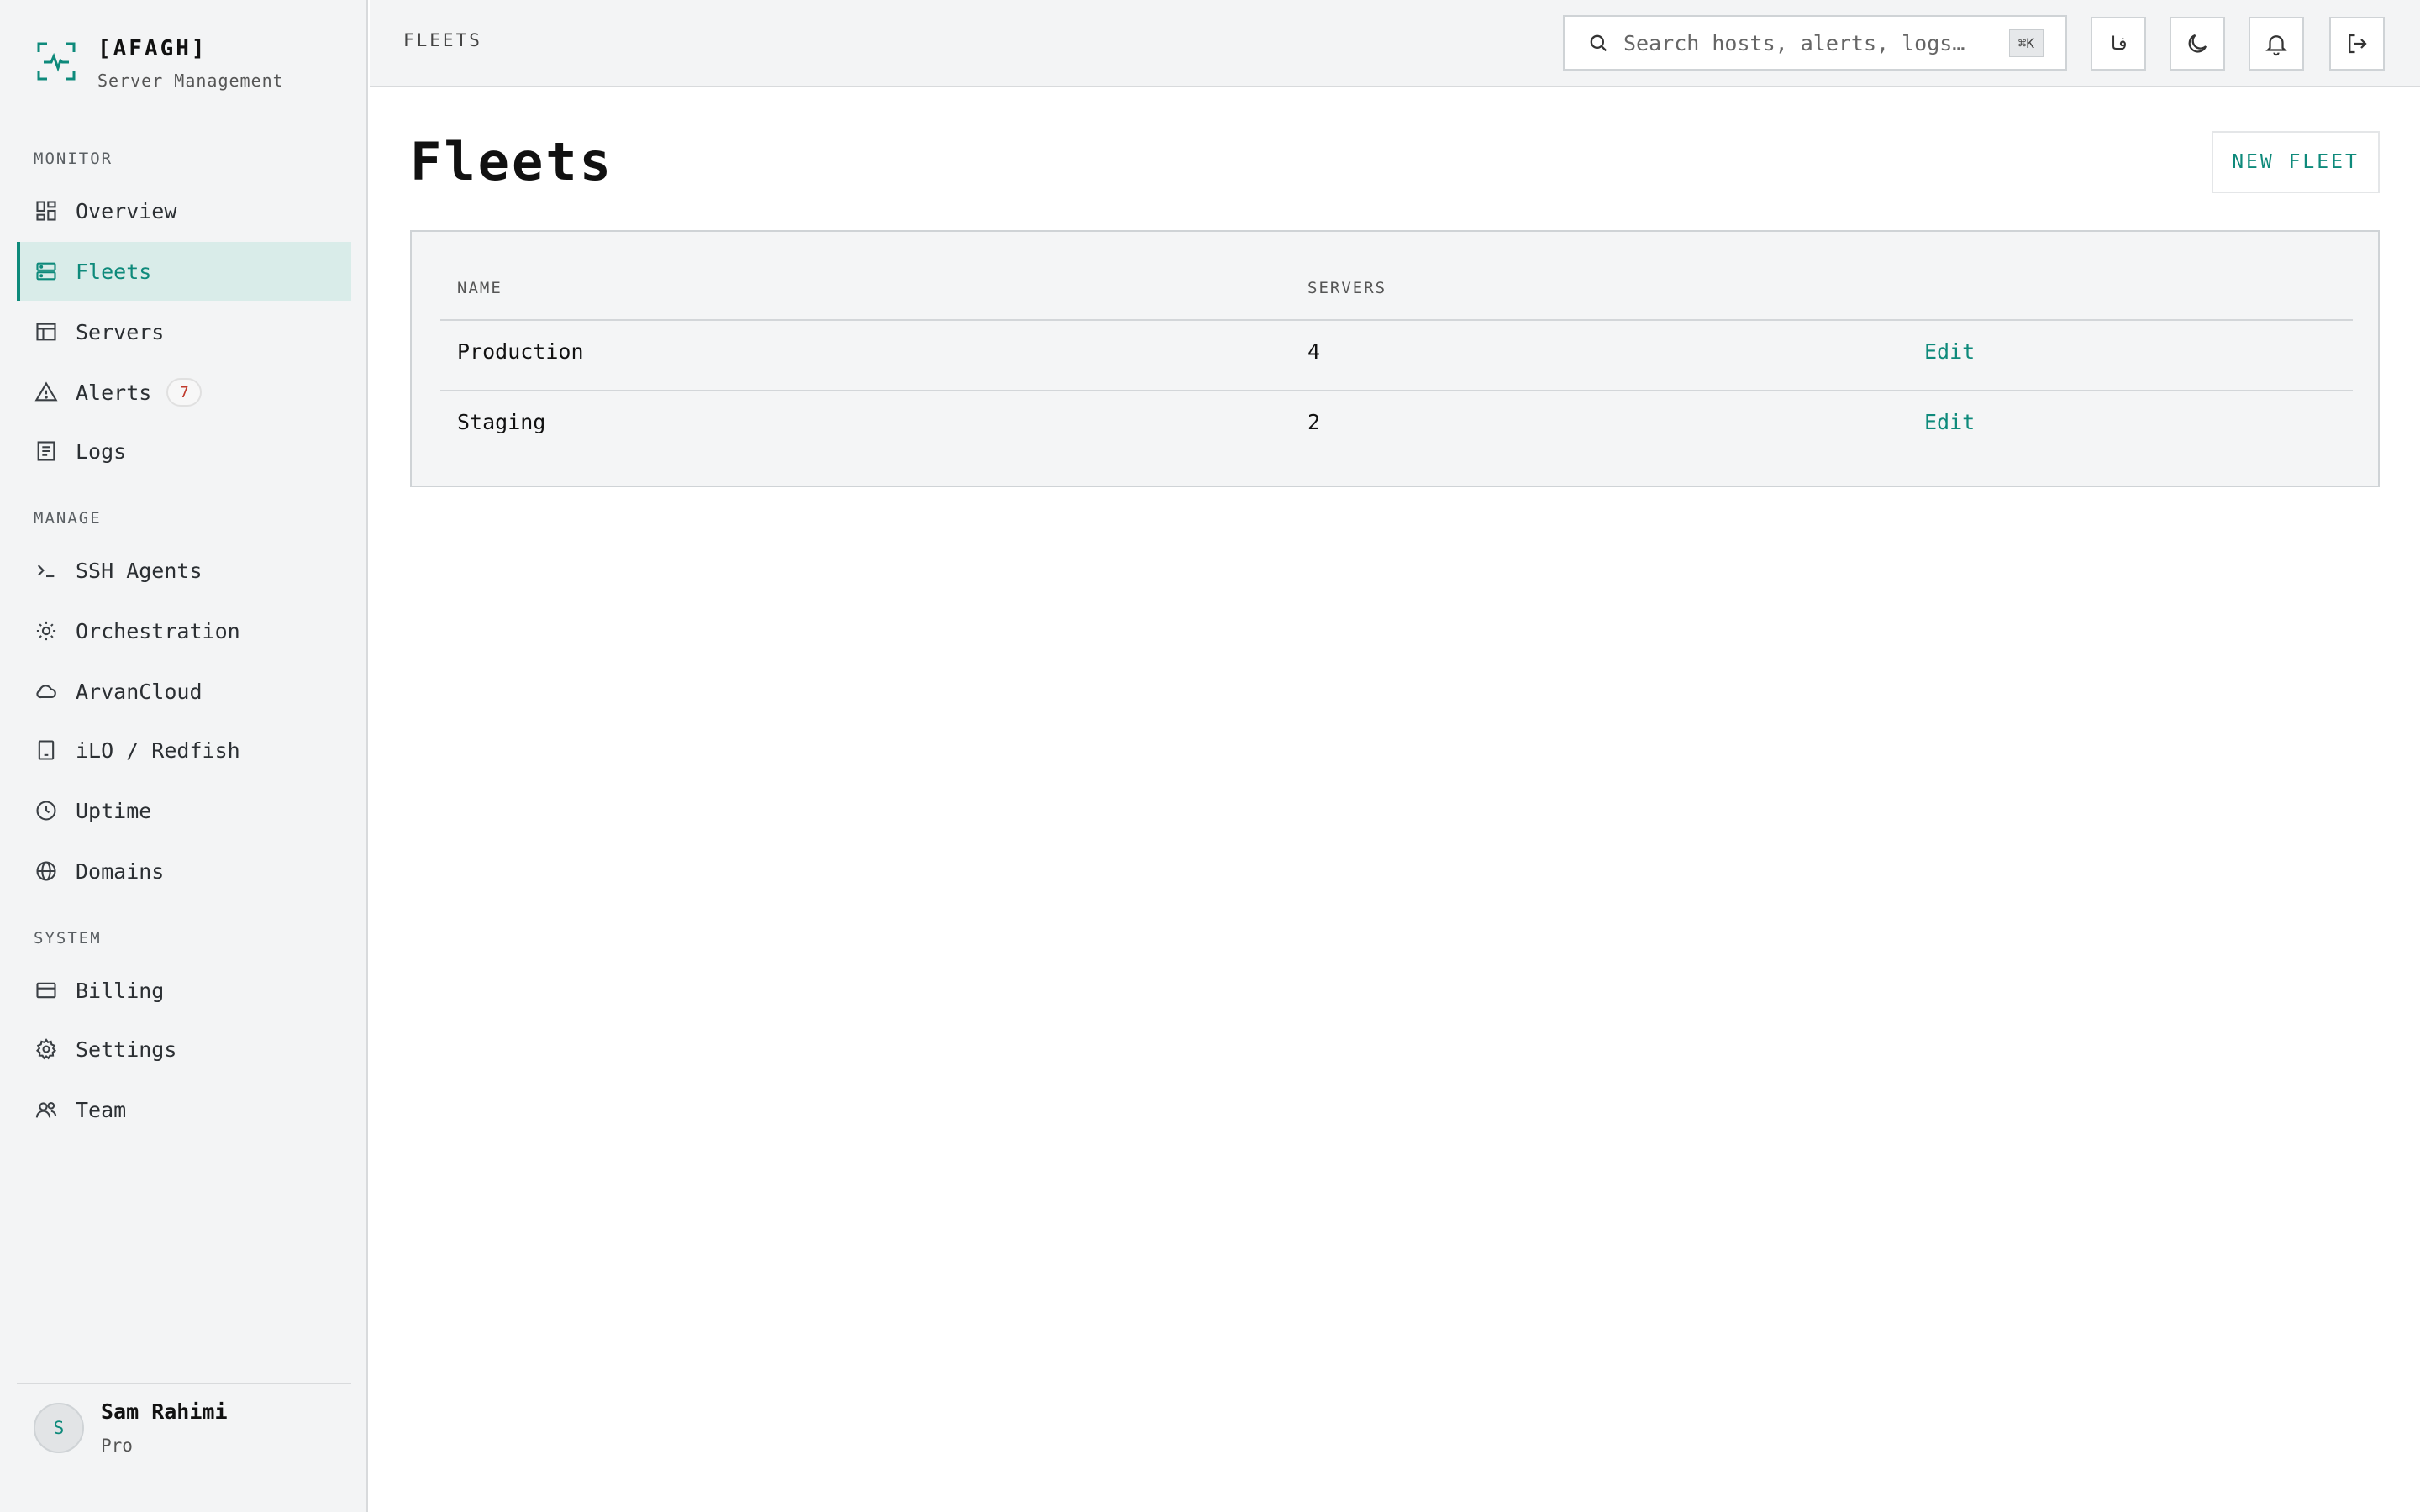  What do you see at coordinates (1396, 390) in the screenshot?
I see `row-divider` at bounding box center [1396, 390].